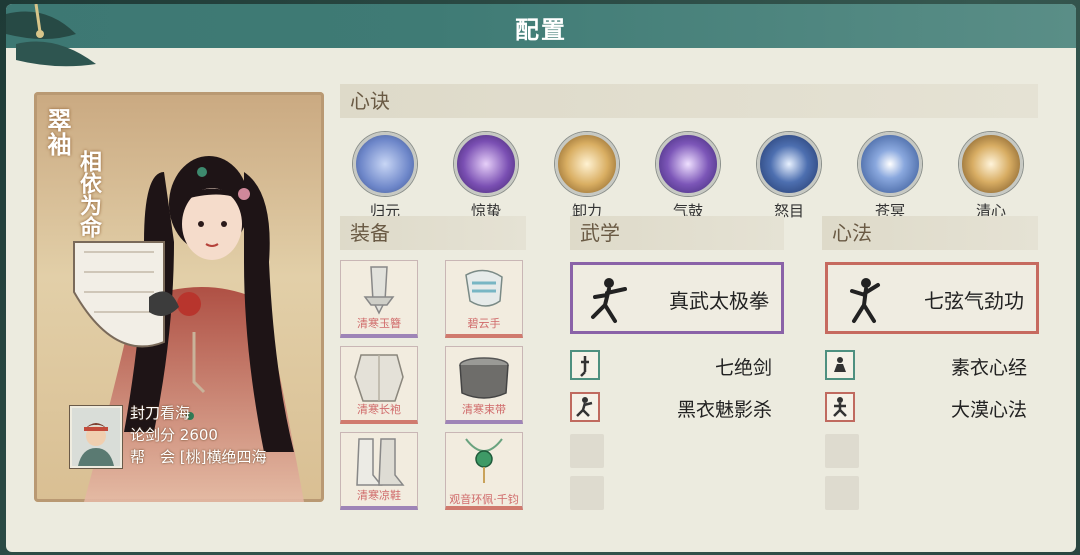 This screenshot has width=1080, height=555. I want to click on belt-icon, so click(484, 378).